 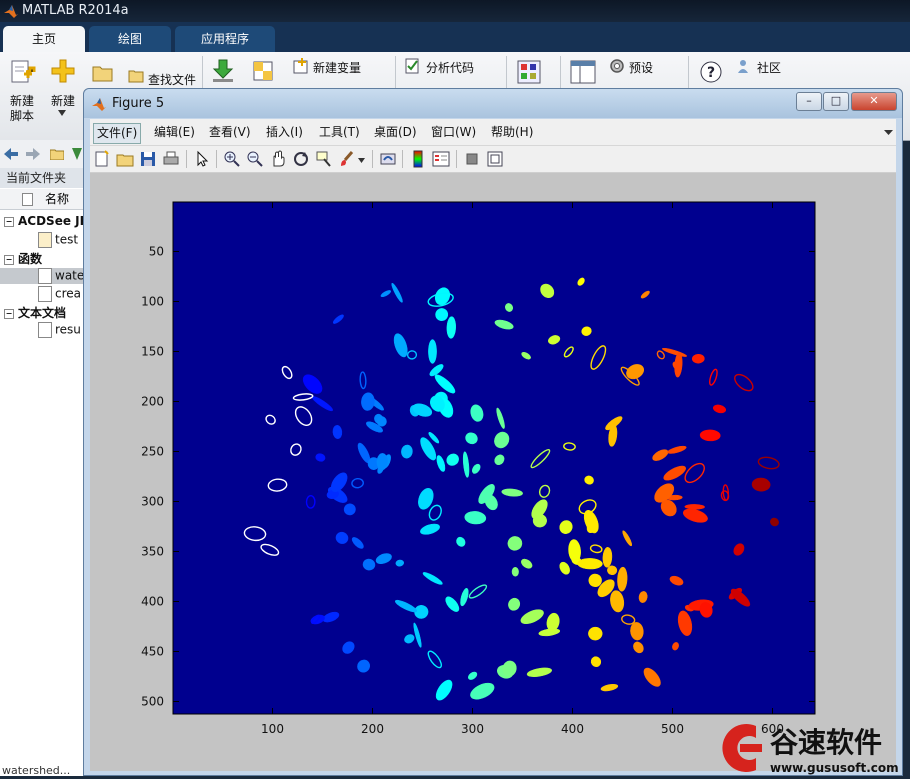 I want to click on find-files-label: 查找文件, so click(x=172, y=79).